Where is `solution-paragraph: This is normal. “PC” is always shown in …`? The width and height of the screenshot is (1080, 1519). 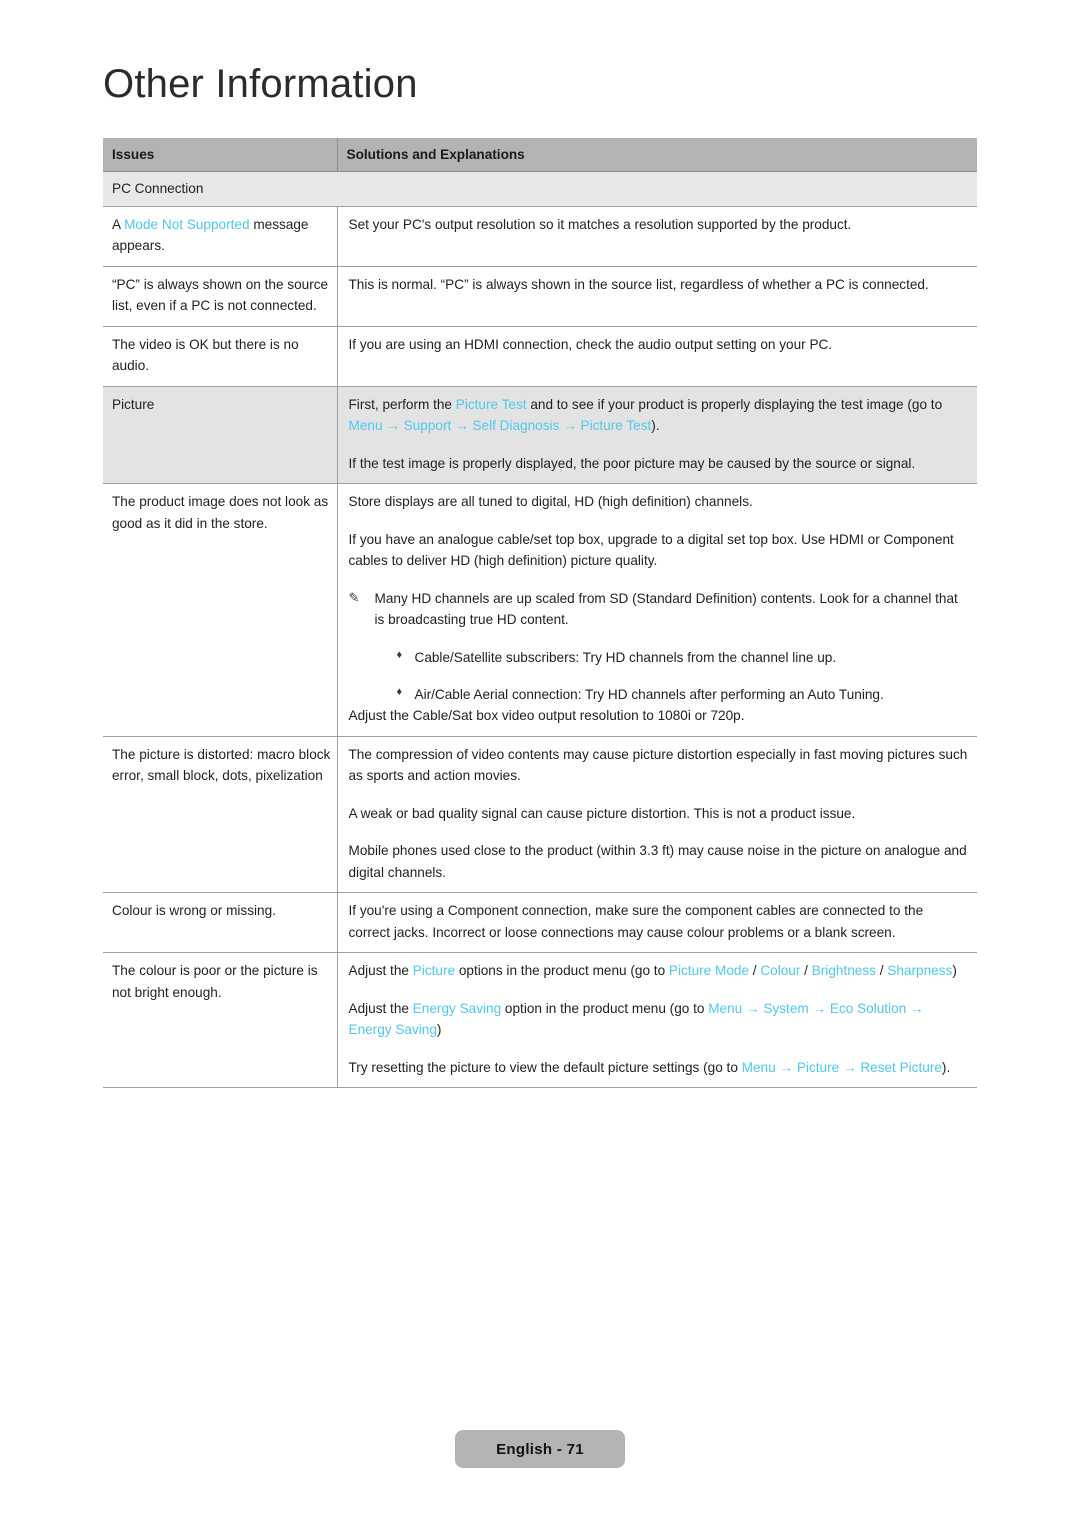
solution-paragraph: This is normal. “PC” is always shown in … is located at coordinates (638, 284).